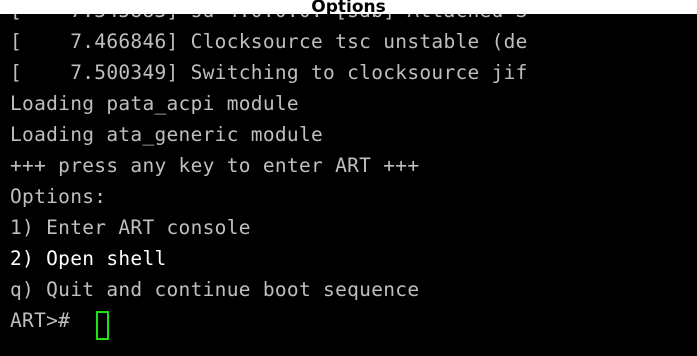  Describe the element at coordinates (269, 41) in the screenshot. I see `terminal-line-clocksource-unstable: [ 7.466846] Clocksource tsc unstable (de` at that location.